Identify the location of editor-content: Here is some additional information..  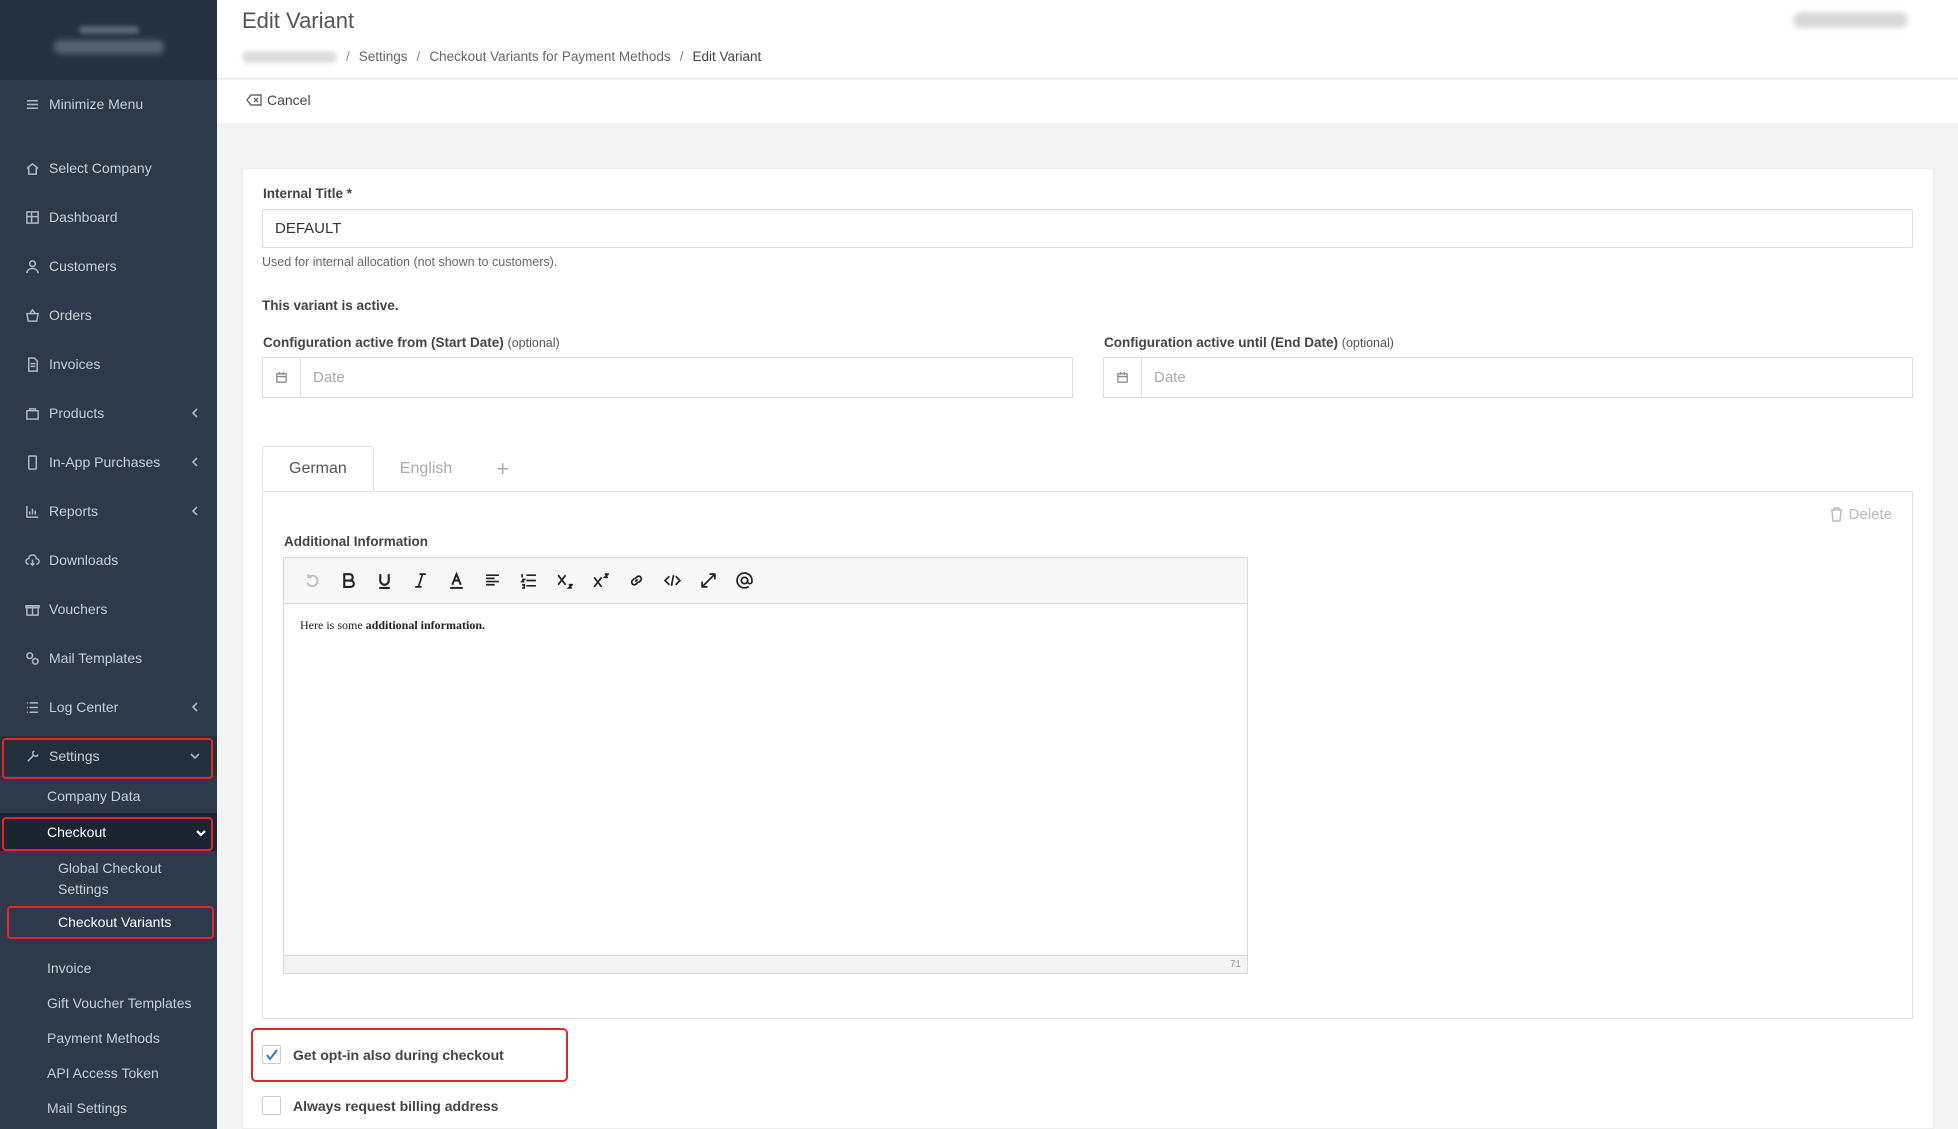
(765, 625).